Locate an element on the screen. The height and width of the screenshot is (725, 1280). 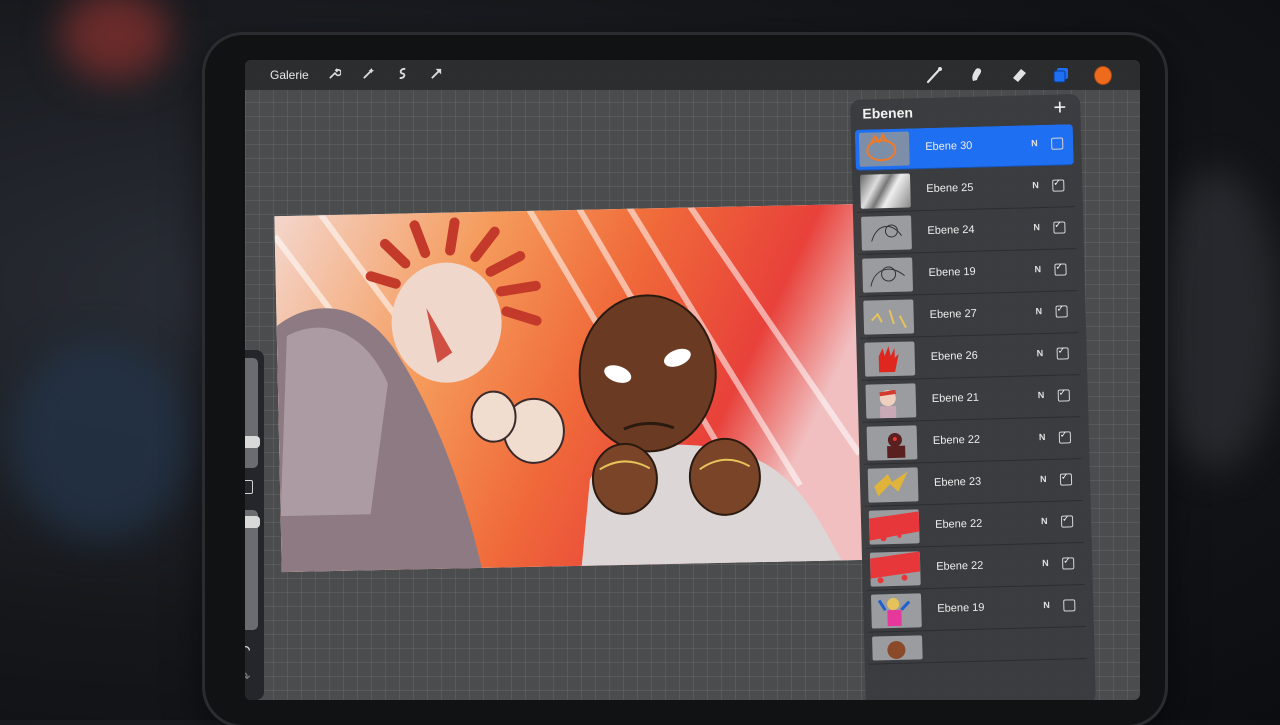
layer-name: Ebene 26 is located at coordinates (954, 356).